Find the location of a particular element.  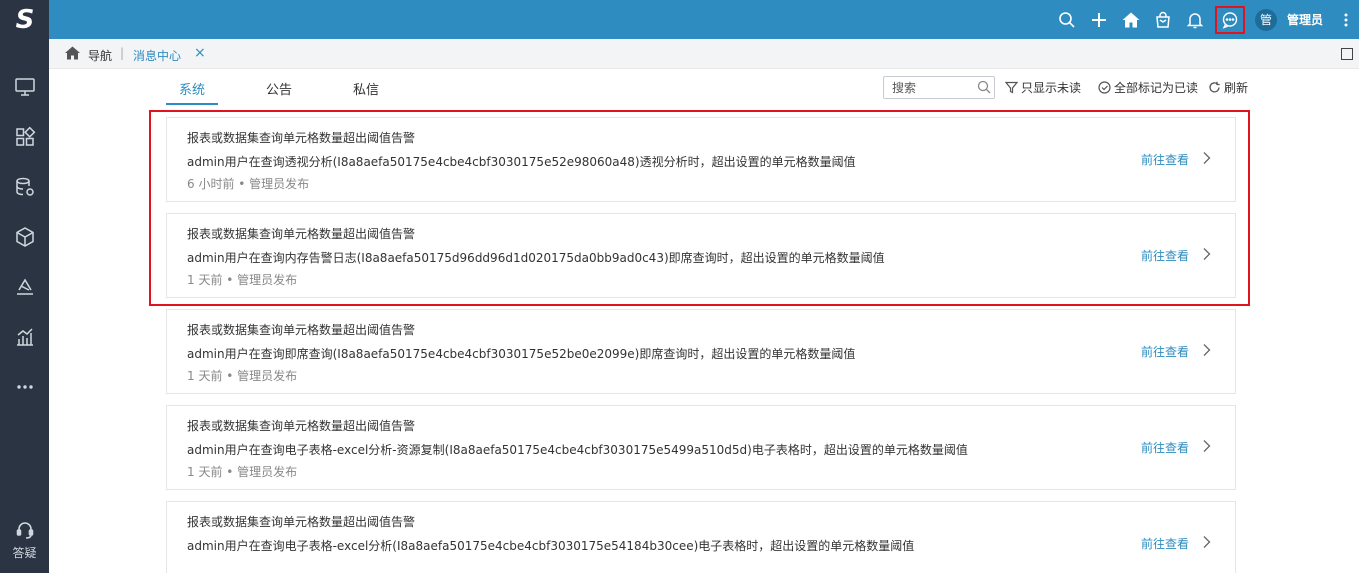

cube-icon is located at coordinates (24, 237).